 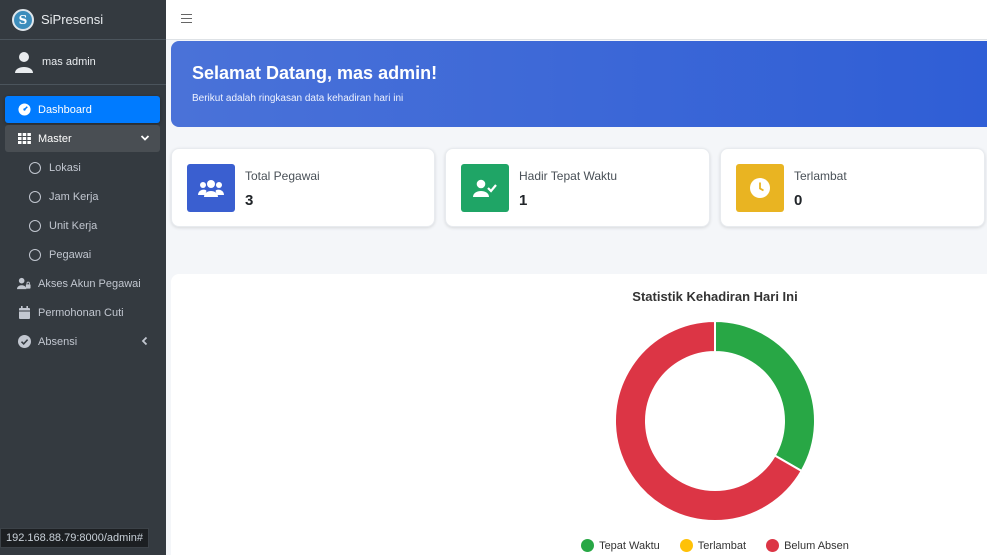 I want to click on sidebar-item-label: Permohonan Cuti, so click(x=81, y=312).